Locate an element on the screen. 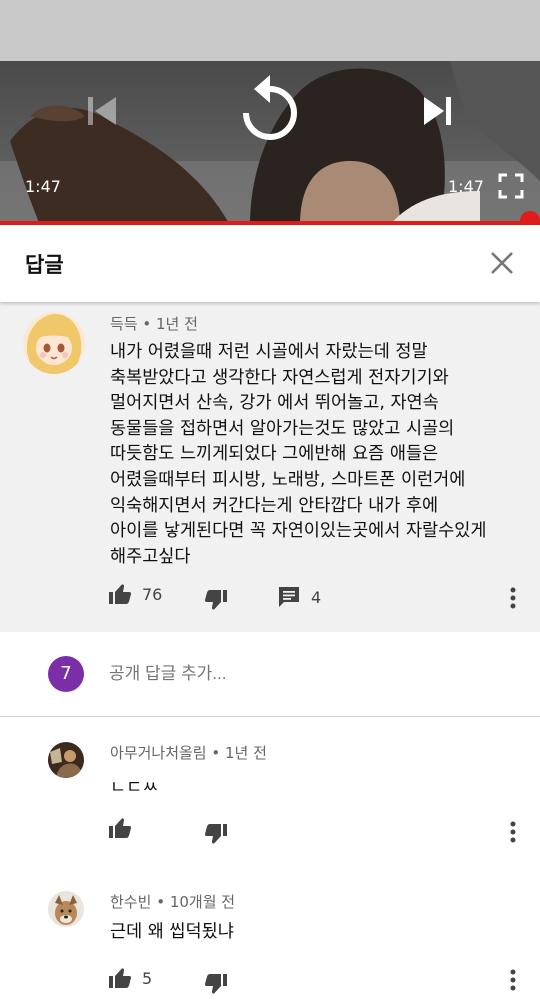  comment-line: 어렸을때부터 피시방, 노래방, 스마트폰 이런거에 is located at coordinates (288, 479).